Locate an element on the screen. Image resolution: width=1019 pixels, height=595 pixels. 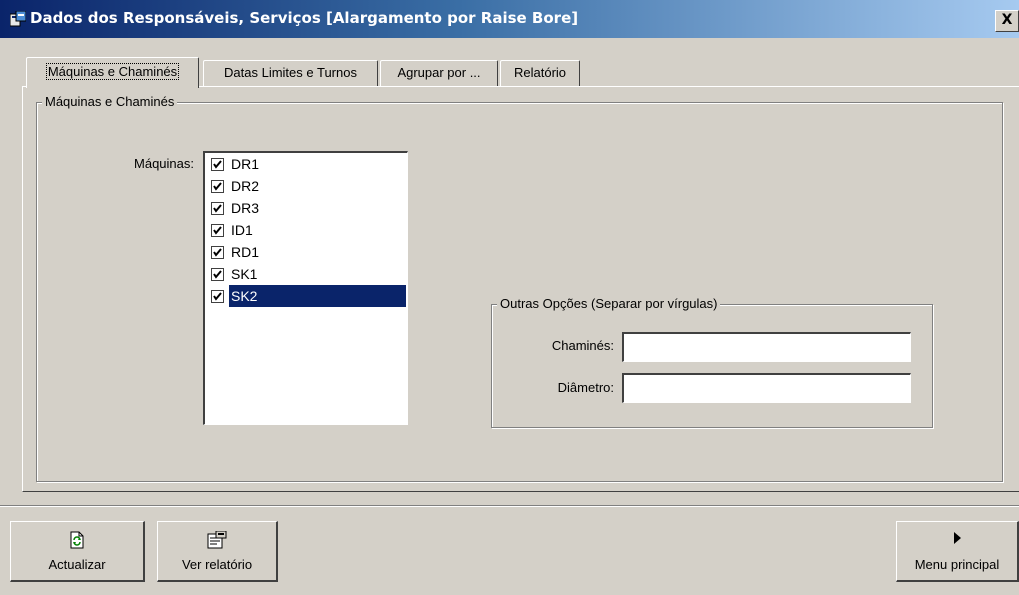
refresh-button: Actualizar is located at coordinates (77, 551).